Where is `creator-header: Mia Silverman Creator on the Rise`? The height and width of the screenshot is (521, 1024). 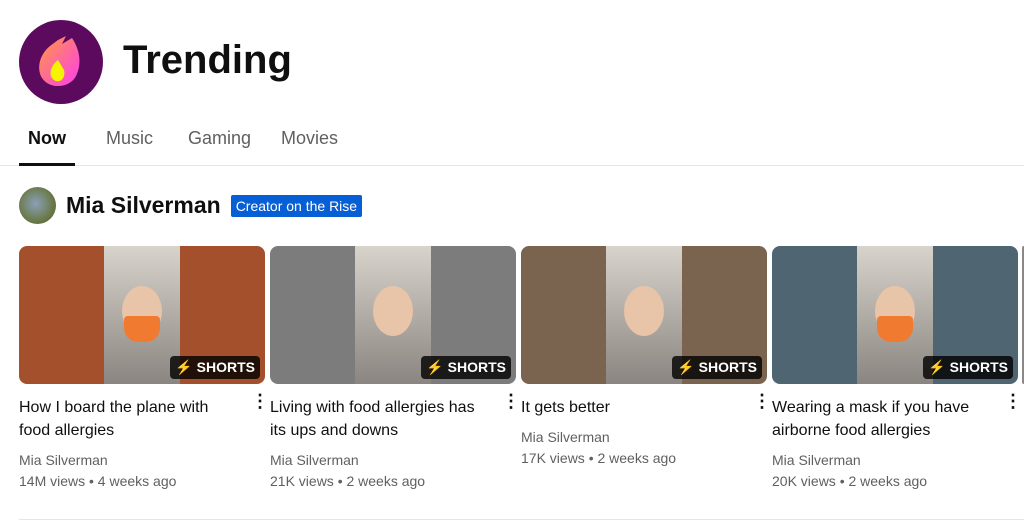
creator-header: Mia Silverman Creator on the Rise is located at coordinates (191, 205).